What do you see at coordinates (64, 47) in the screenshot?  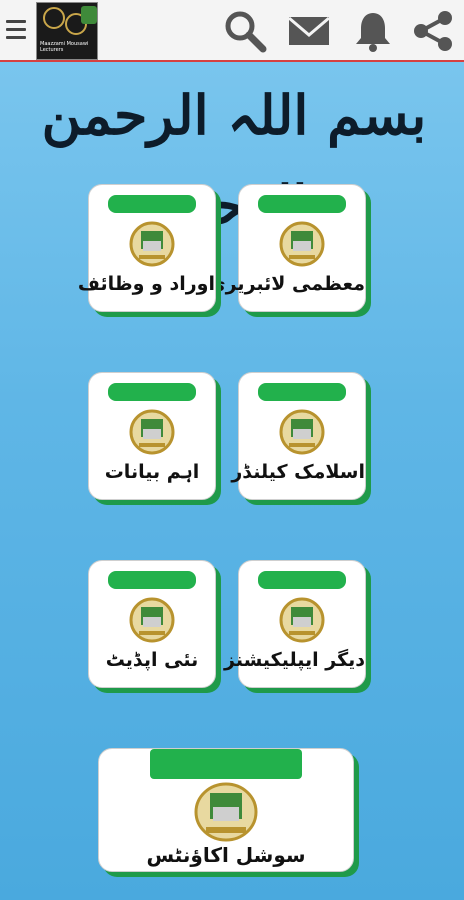 I see `app-logo-text: Maazzami Mousawi Lecturers` at bounding box center [64, 47].